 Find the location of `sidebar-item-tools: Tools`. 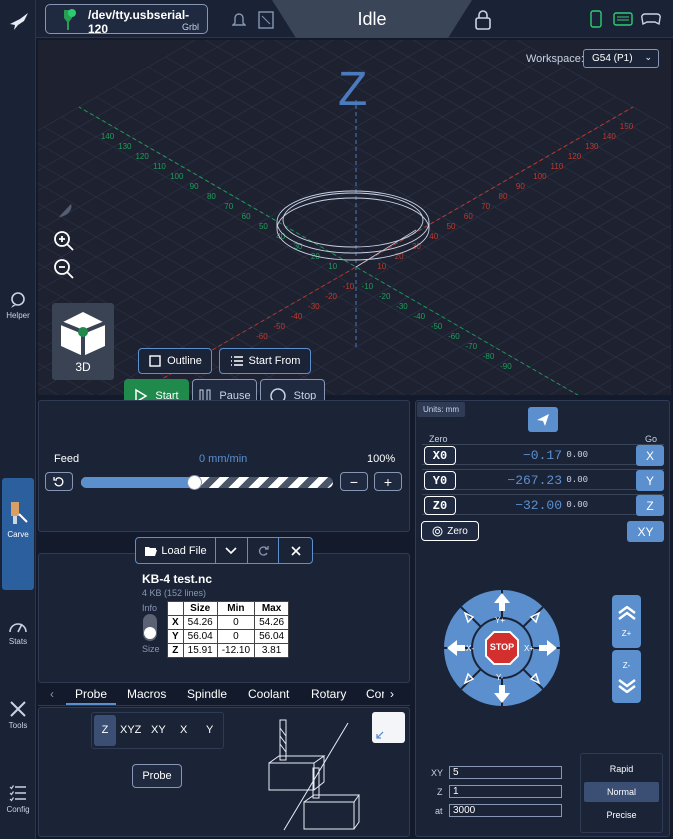

sidebar-item-tools: Tools is located at coordinates (18, 715).